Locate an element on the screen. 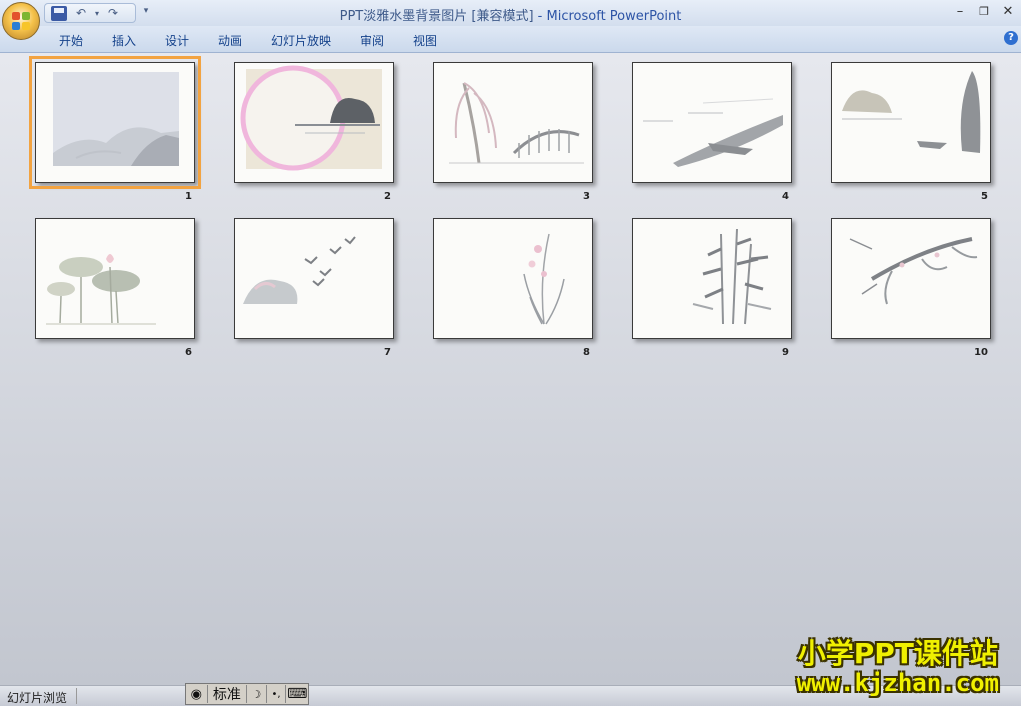 The width and height of the screenshot is (1021, 706). lotus-image is located at coordinates (101, 289).